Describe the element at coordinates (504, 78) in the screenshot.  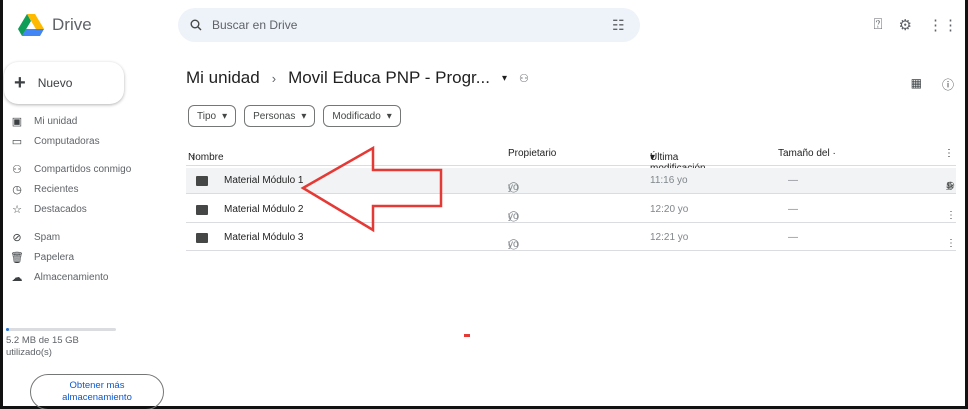
I see `dropdown-icon: ▾` at that location.